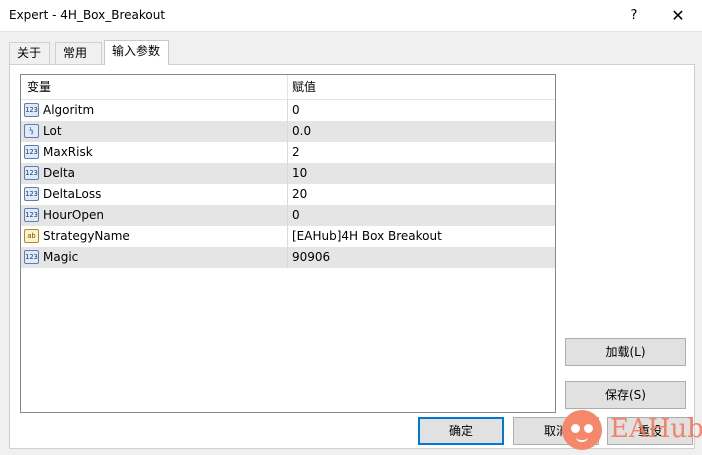  I want to click on param-name: MaxRisk, so click(68, 152).